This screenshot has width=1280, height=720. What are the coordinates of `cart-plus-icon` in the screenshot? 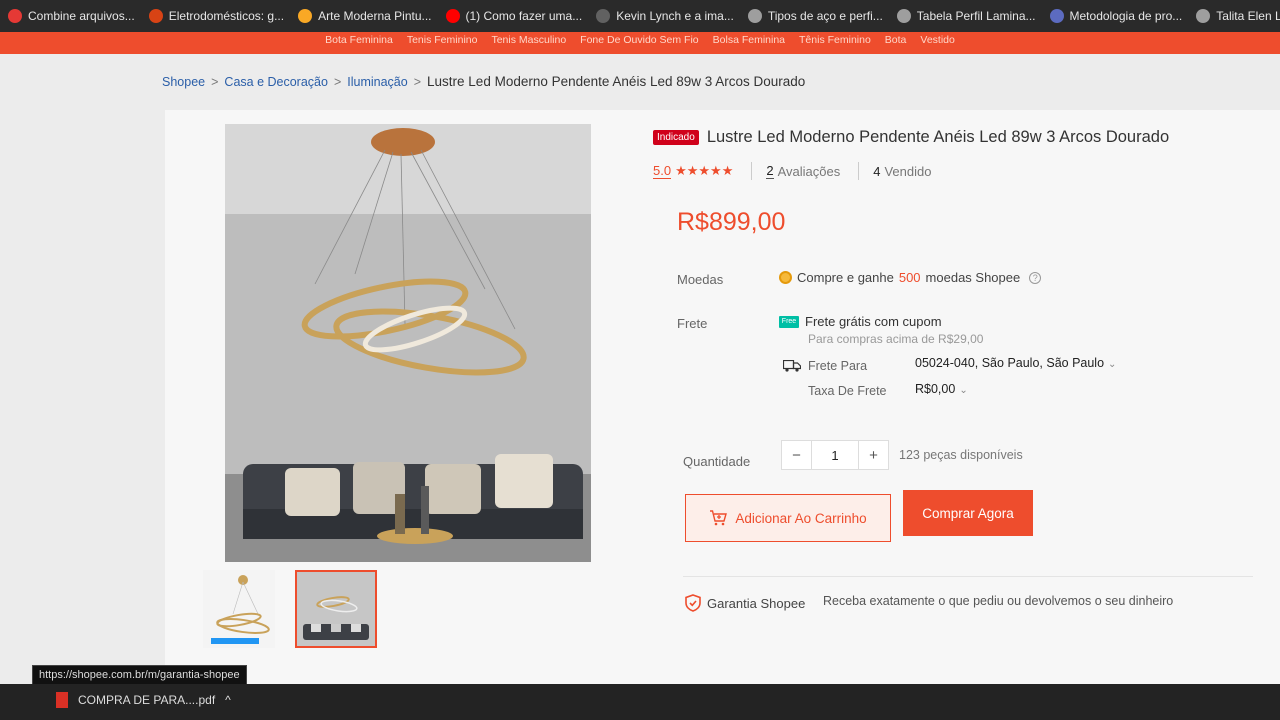 It's located at (719, 518).